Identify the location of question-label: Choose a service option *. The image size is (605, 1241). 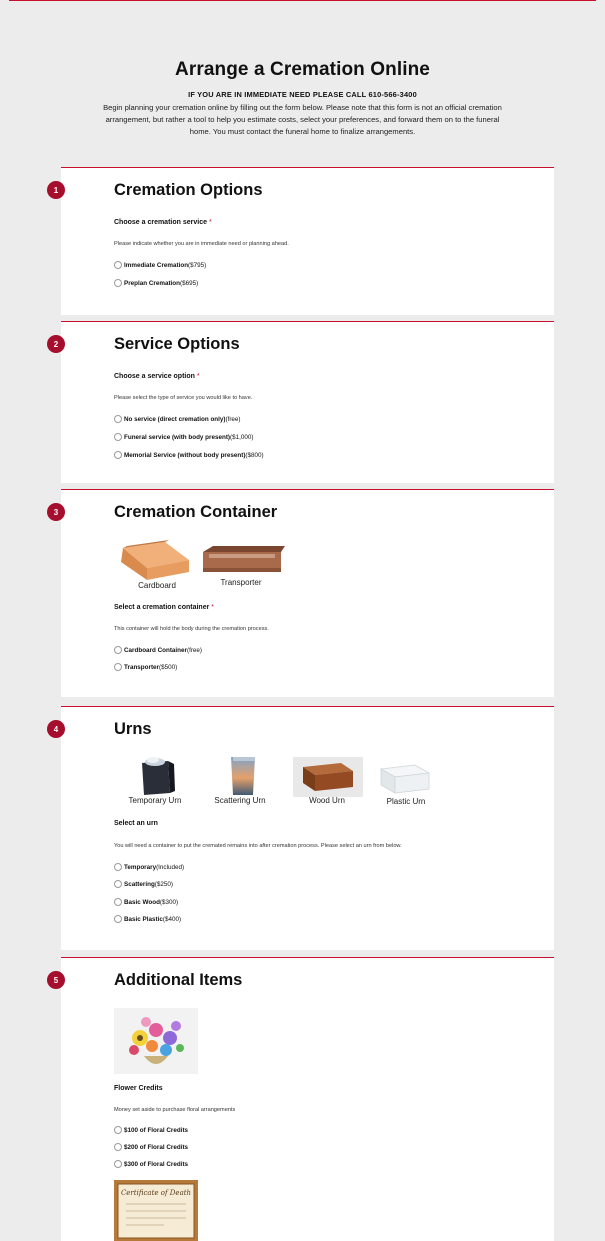
(157, 376).